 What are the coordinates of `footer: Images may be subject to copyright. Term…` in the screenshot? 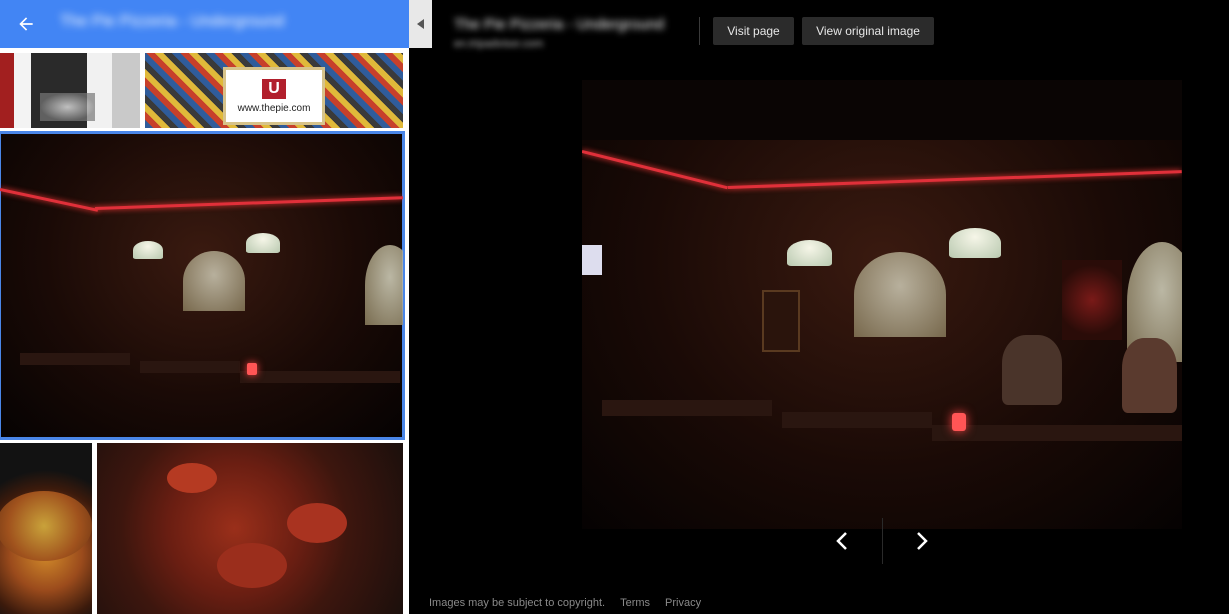 It's located at (565, 603).